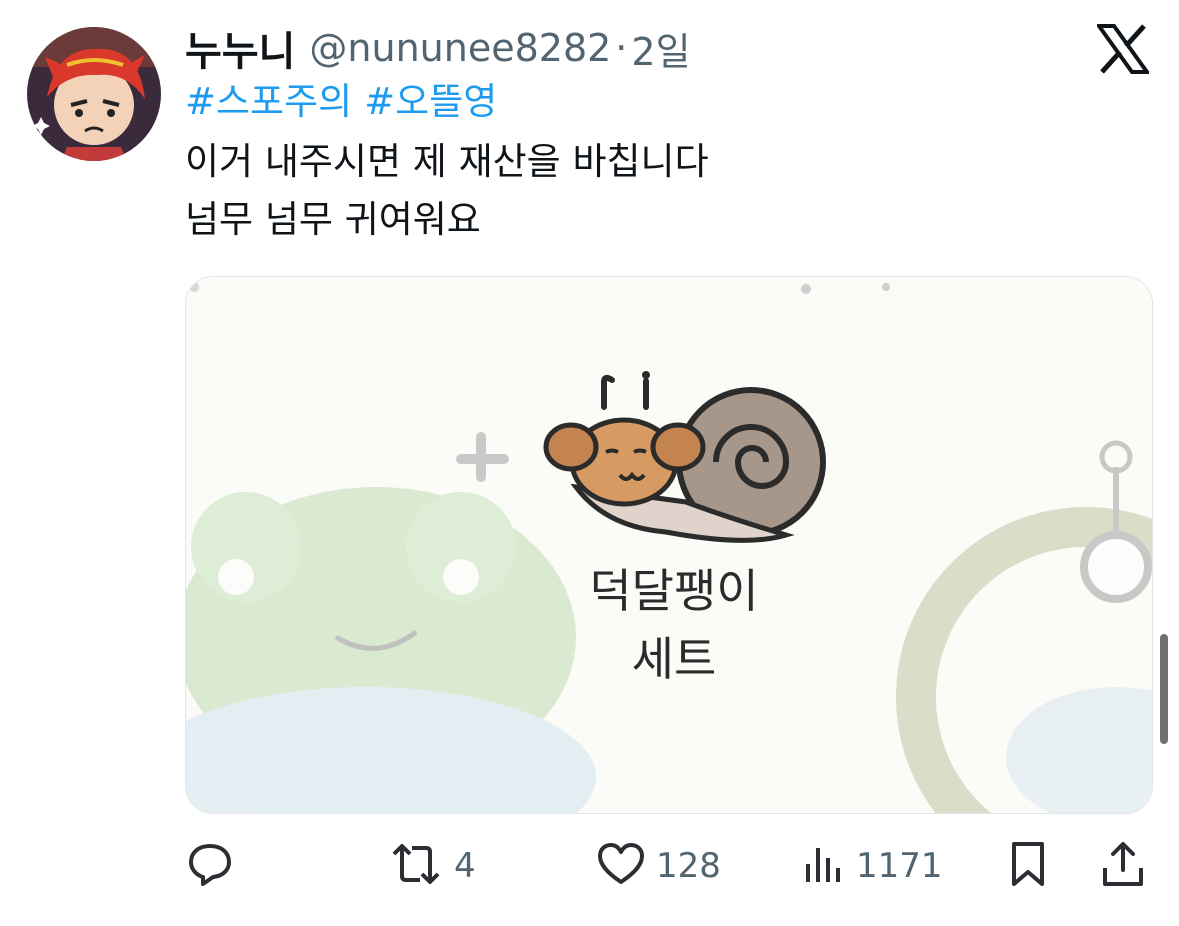 The width and height of the screenshot is (1179, 926). What do you see at coordinates (589, 866) in the screenshot?
I see `action-bar: 4 128 1171` at bounding box center [589, 866].